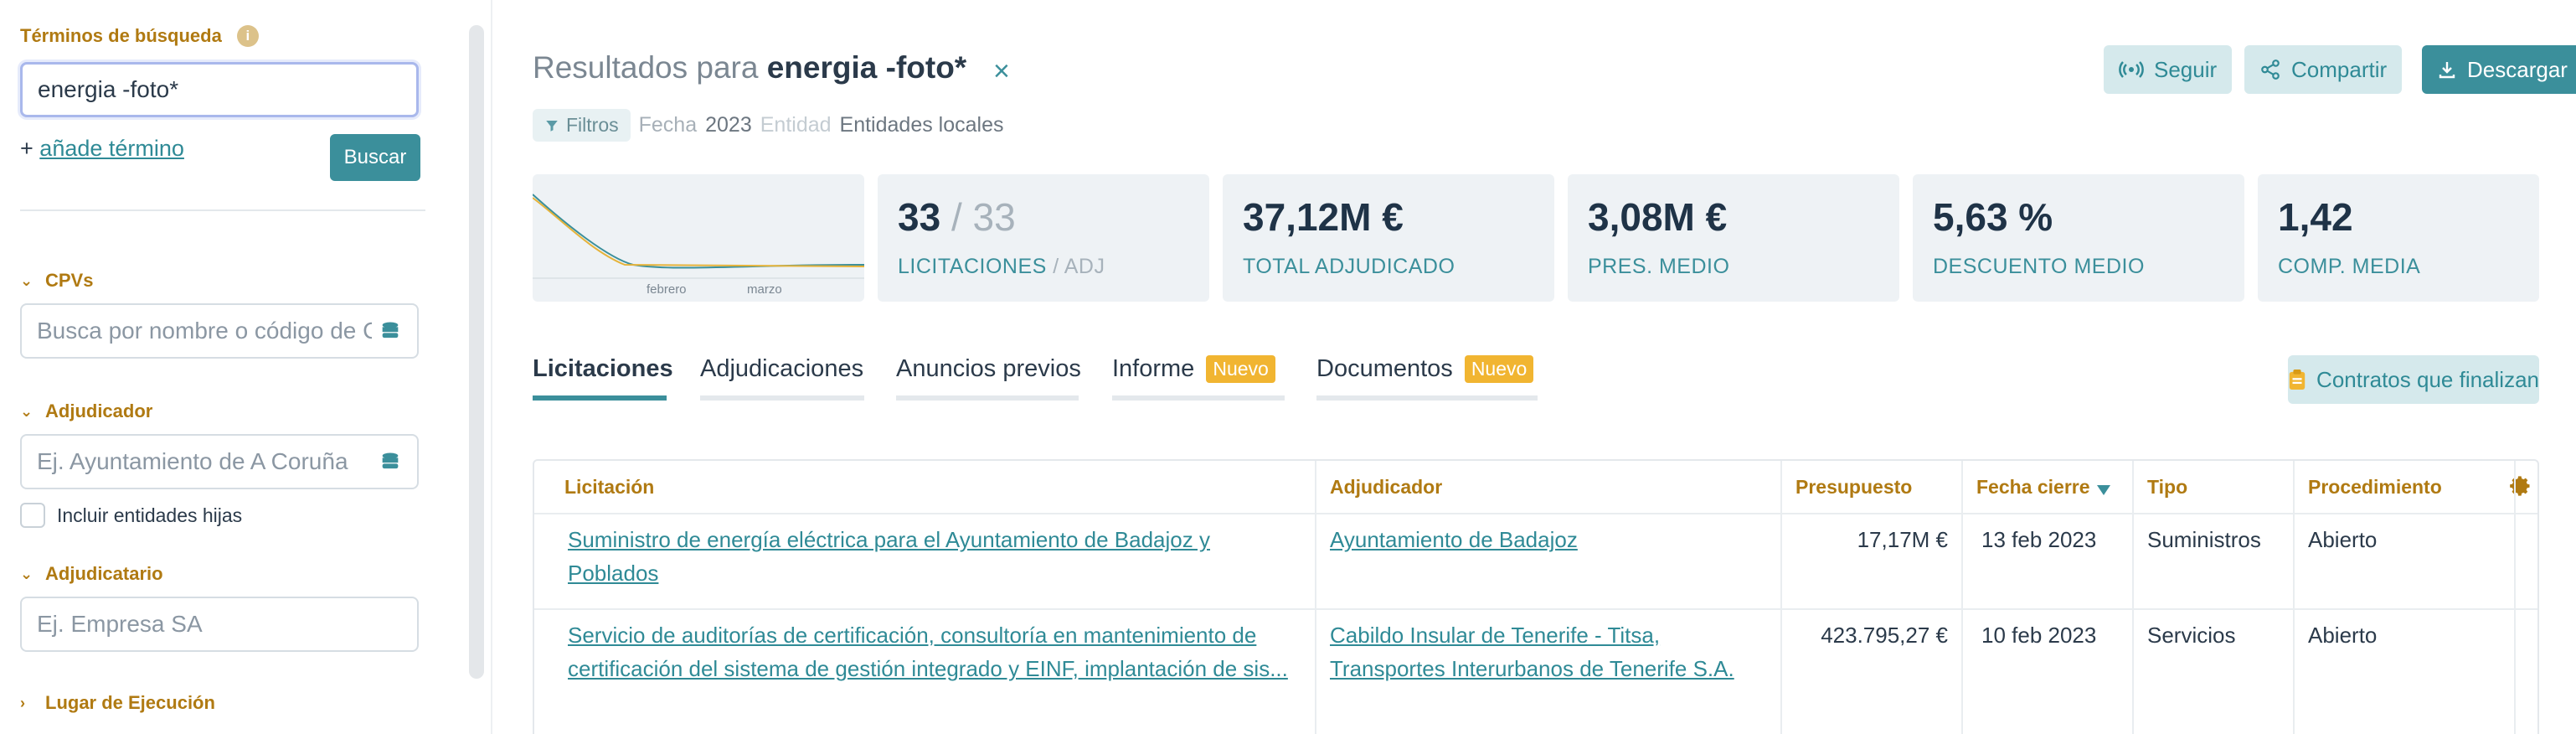 This screenshot has width=2576, height=734. Describe the element at coordinates (1425, 369) in the screenshot. I see `tab-documentos: Documentos Nuevo` at that location.